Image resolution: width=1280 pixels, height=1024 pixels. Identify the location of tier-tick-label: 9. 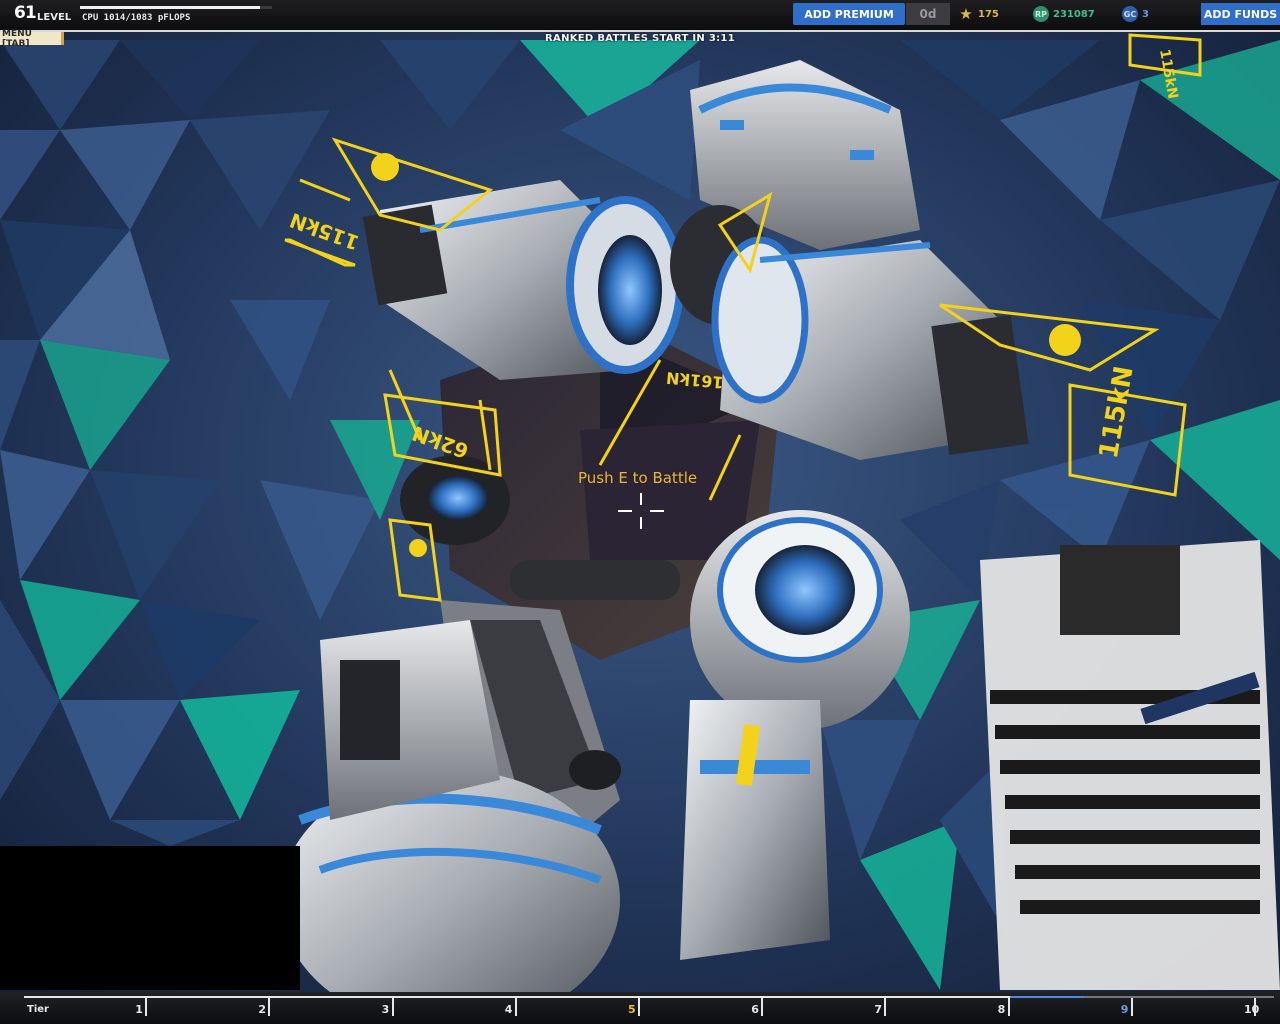
(1124, 1009).